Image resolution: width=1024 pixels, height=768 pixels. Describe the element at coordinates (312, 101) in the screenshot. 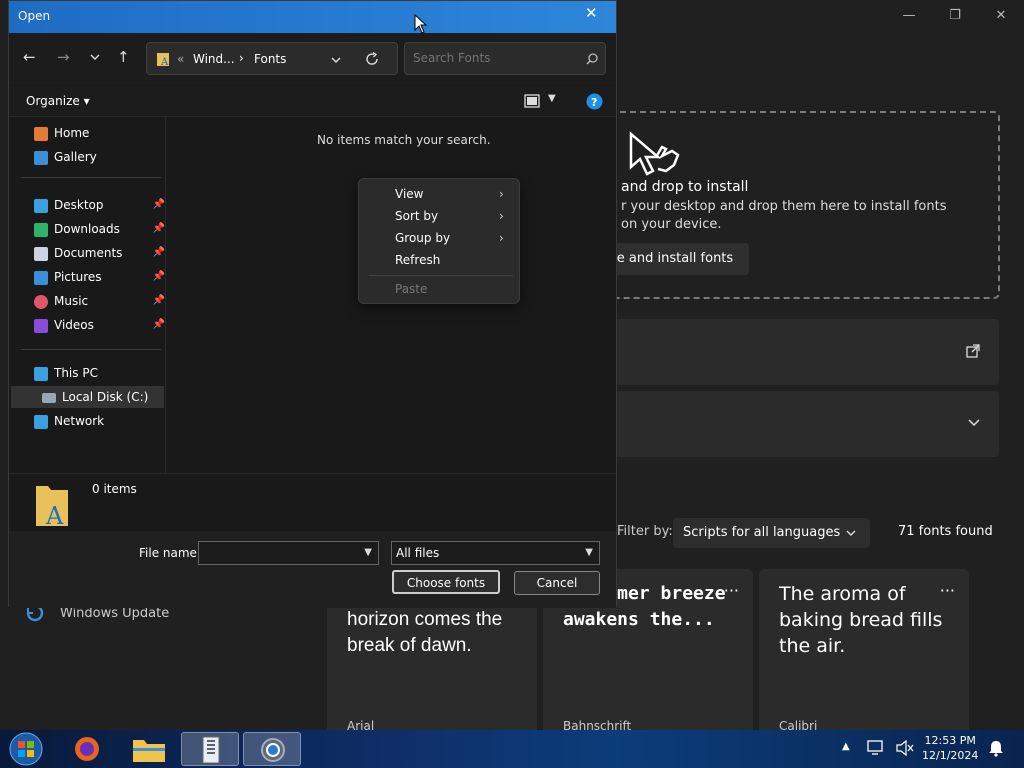

I see `command-bar: Organize ▾ ▼ ?` at that location.